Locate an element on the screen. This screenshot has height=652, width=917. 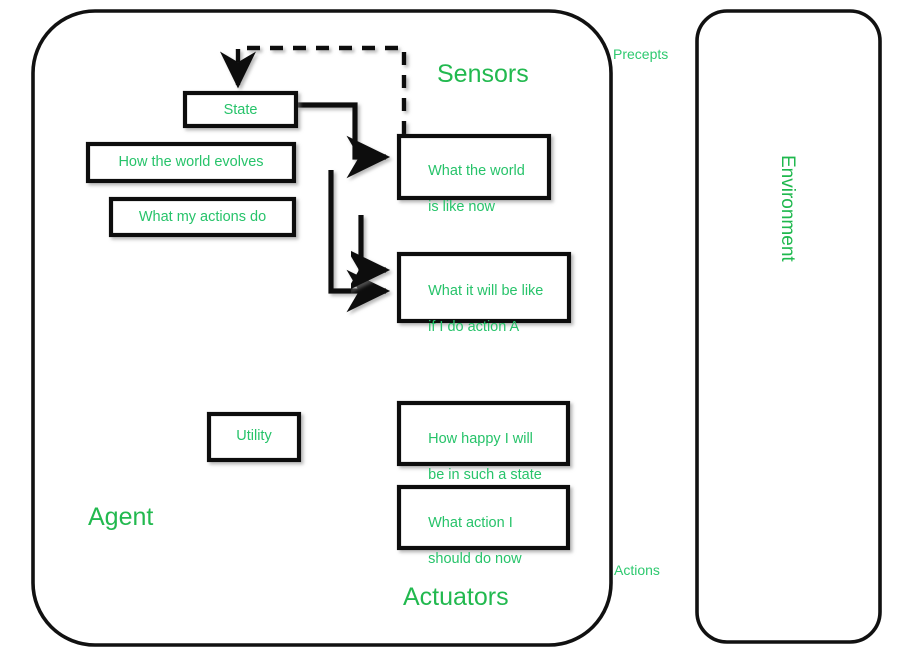
how-the-world-evolves-box-label: How the world evolves is located at coordinates (191, 162).